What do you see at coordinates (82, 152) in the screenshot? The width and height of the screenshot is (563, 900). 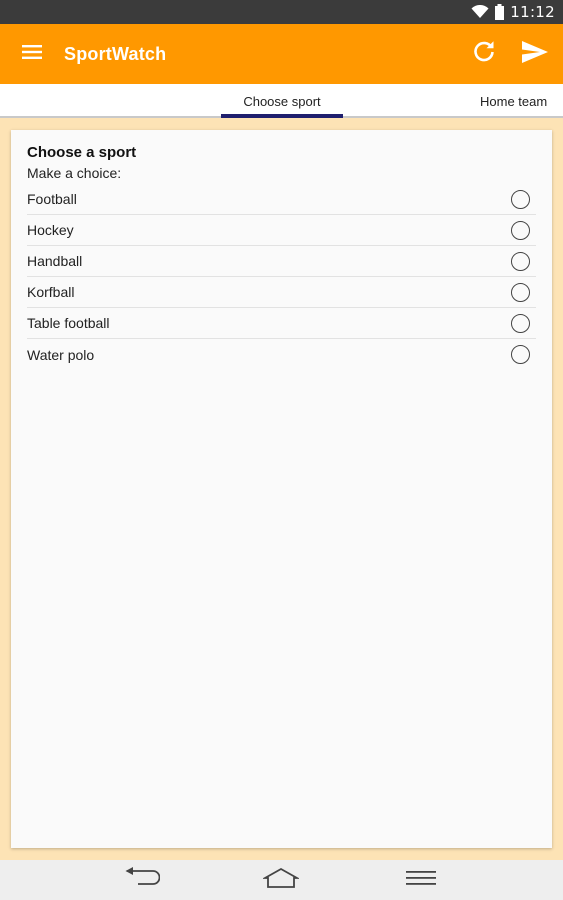 I see `card-title: Choose a sport` at bounding box center [82, 152].